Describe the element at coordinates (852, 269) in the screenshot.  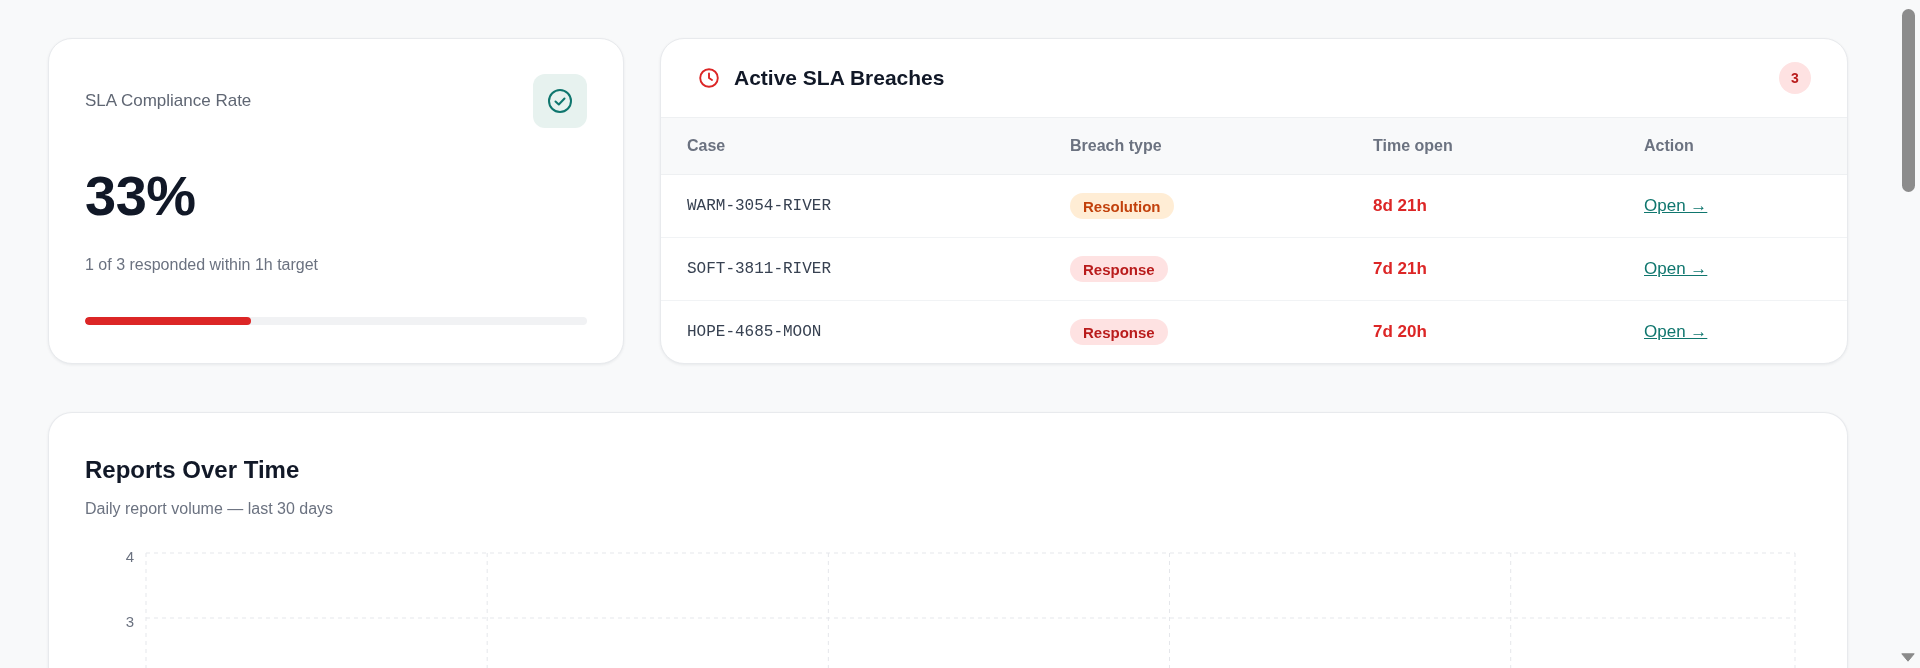
I see `case-id-cell: SOFT-3811-RIVER` at that location.